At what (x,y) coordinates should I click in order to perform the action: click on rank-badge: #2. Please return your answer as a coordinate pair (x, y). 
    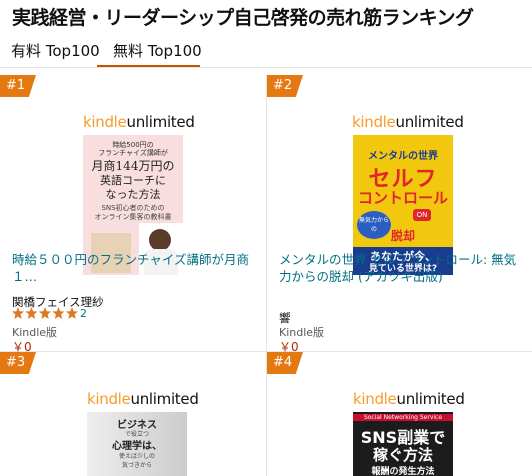
    Looking at the image, I should click on (285, 86).